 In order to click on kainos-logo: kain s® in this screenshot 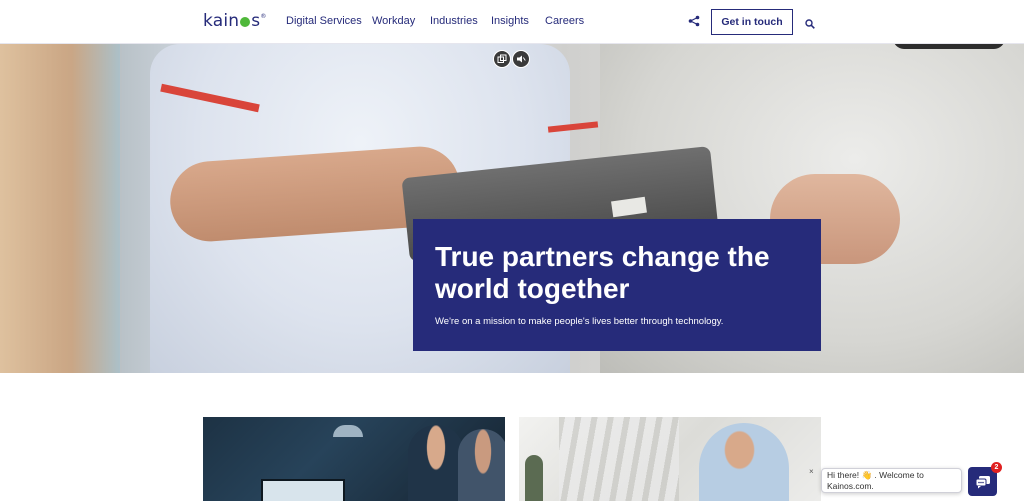, I will do `click(235, 21)`.